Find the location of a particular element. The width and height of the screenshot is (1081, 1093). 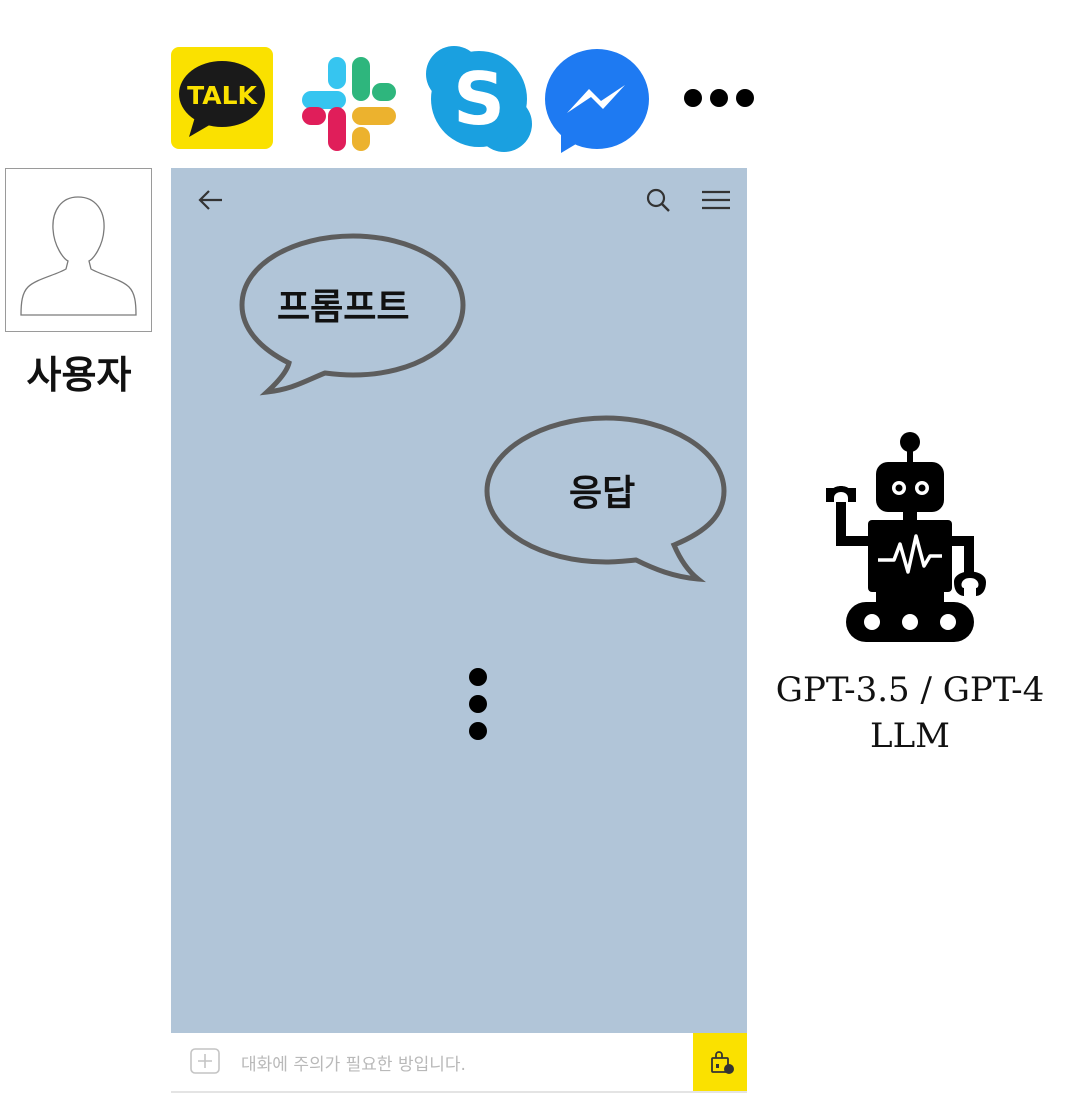

prompt-text: 프롬프트 is located at coordinates (343, 307).